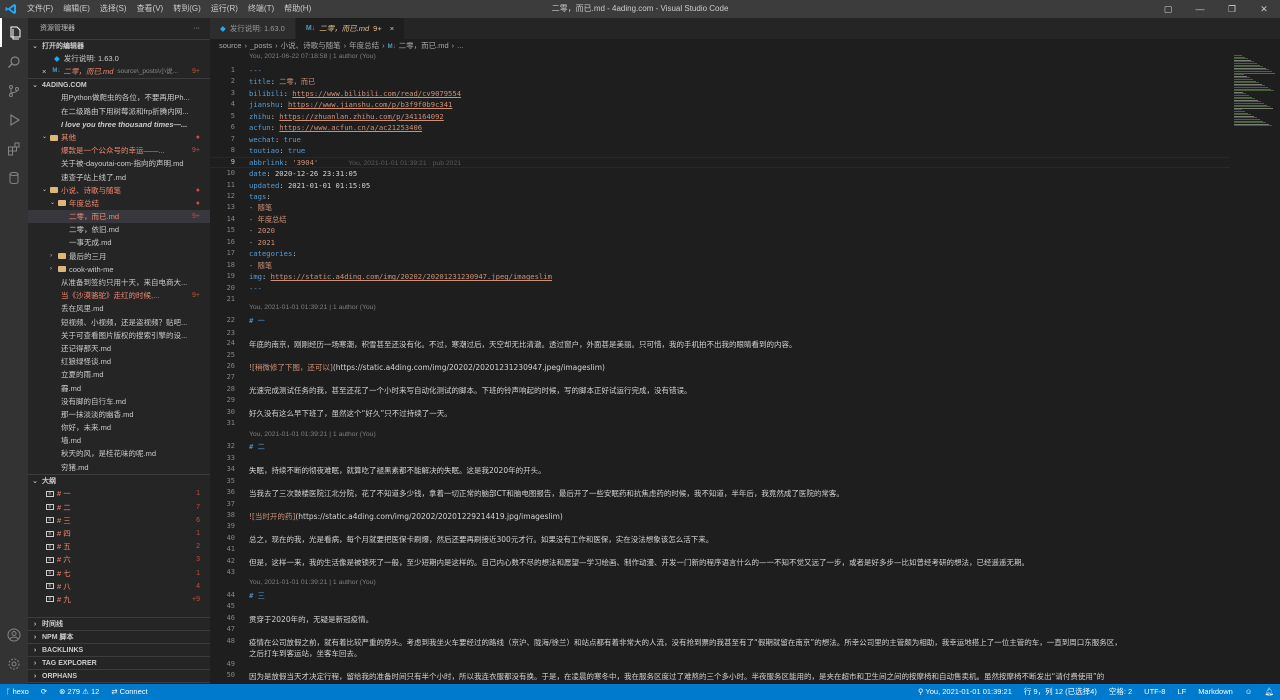  Describe the element at coordinates (119, 58) in the screenshot. I see `open-editor-item: ◆ 发行说明: 1.63.0` at that location.